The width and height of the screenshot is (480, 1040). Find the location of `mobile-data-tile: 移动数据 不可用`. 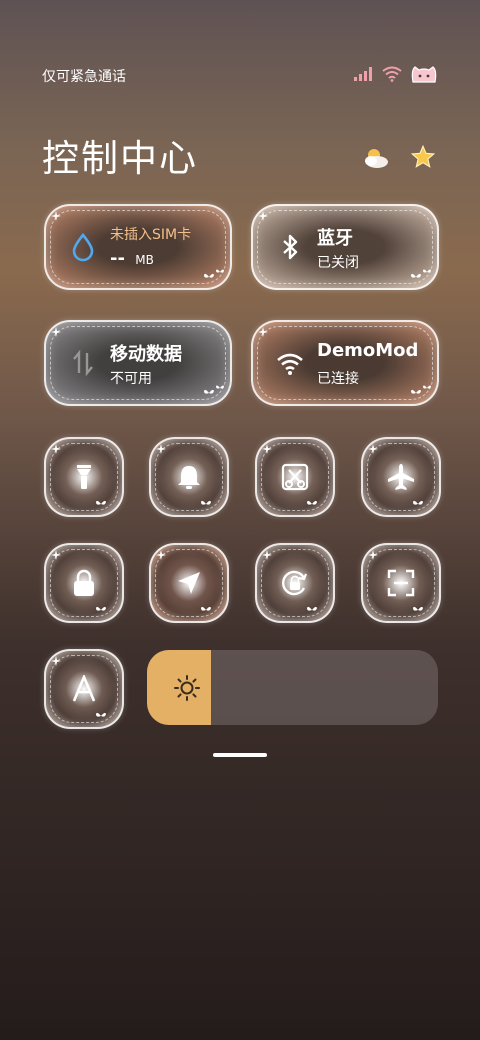

mobile-data-tile: 移动数据 不可用 is located at coordinates (138, 363).